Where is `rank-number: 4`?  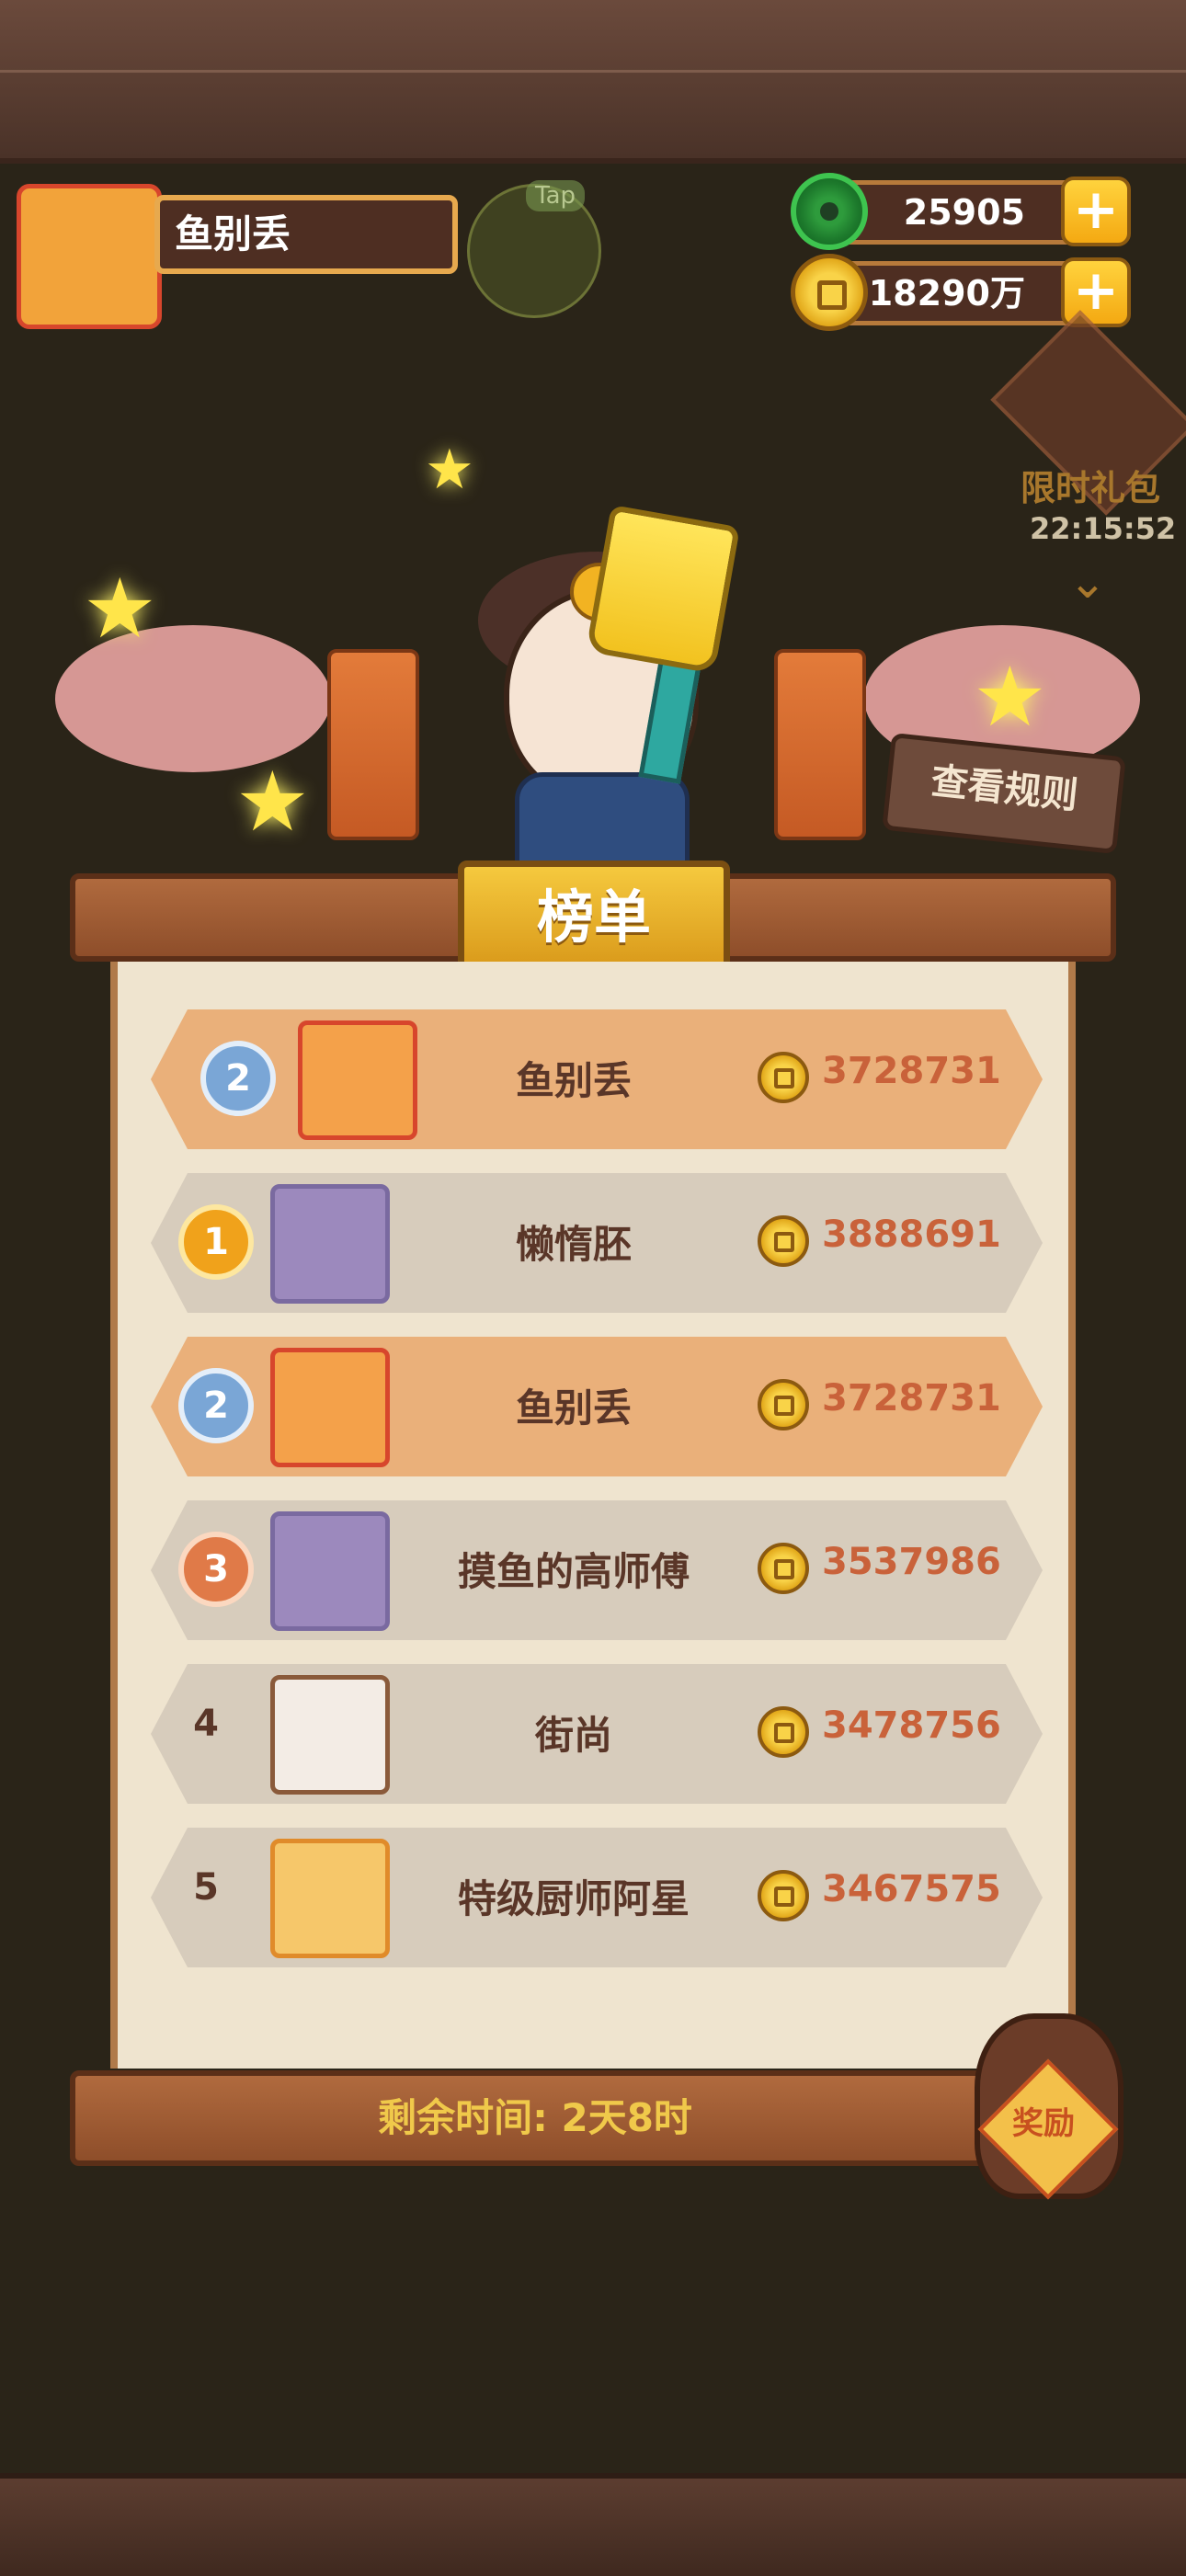
rank-number: 4 is located at coordinates (206, 1724).